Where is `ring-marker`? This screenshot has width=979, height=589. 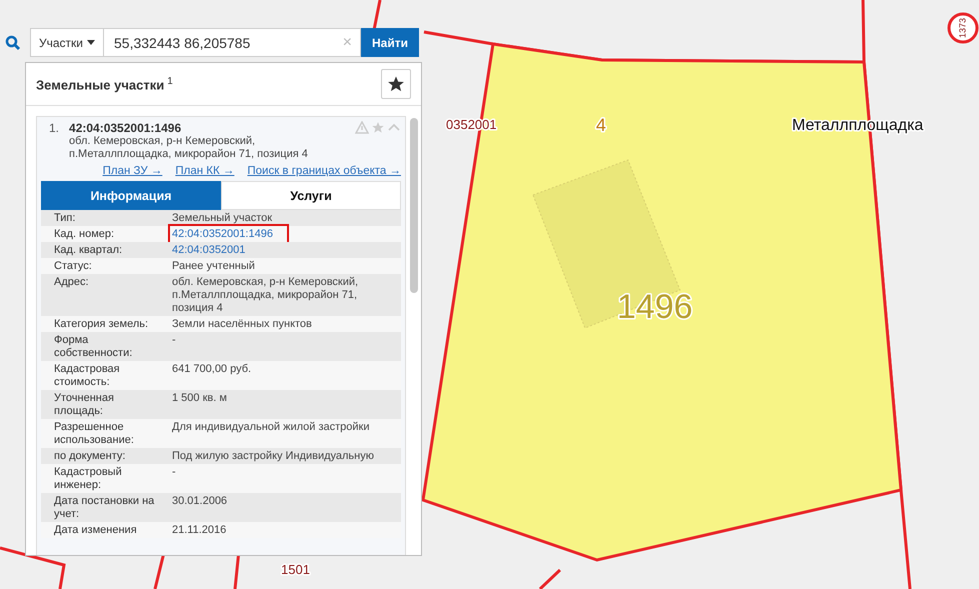
ring-marker is located at coordinates (963, 28).